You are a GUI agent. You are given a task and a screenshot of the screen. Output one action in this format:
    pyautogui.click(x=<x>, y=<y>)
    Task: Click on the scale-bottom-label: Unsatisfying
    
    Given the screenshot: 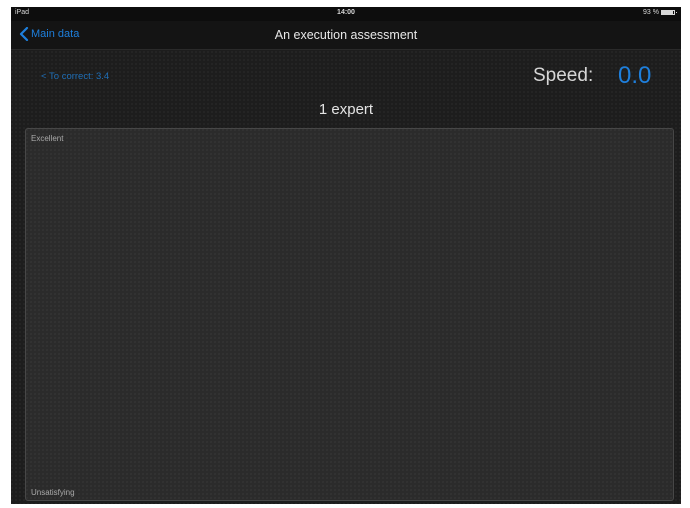 What is the action you would take?
    pyautogui.click(x=53, y=492)
    